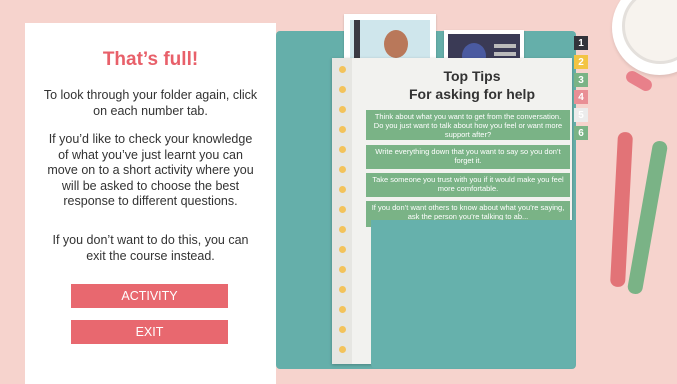 This screenshot has height=384, width=677. What do you see at coordinates (150, 59) in the screenshot?
I see `panel-title: That’s full!` at bounding box center [150, 59].